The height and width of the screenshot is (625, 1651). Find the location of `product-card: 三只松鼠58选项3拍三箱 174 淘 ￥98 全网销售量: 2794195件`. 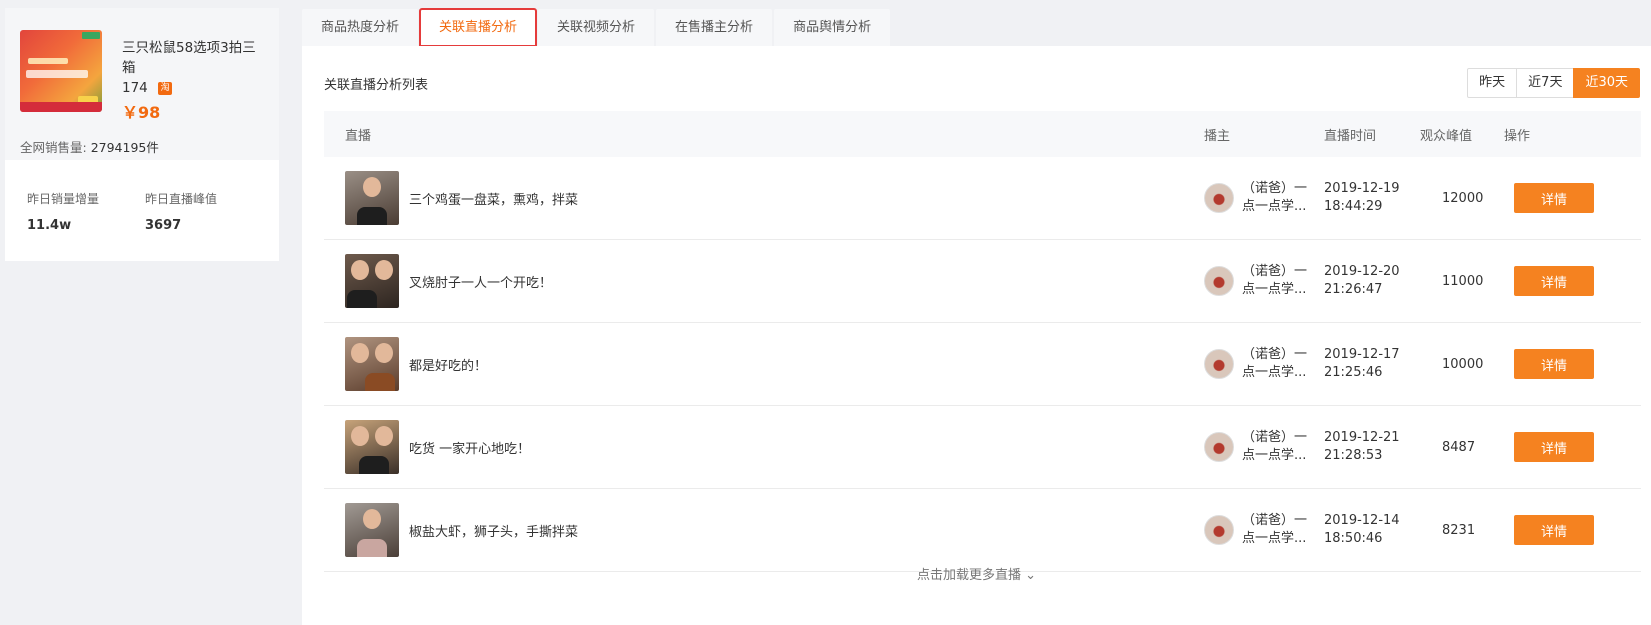

product-card: 三只松鼠58选项3拍三箱 174 淘 ￥98 全网销售量: 2794195件 is located at coordinates (142, 84).